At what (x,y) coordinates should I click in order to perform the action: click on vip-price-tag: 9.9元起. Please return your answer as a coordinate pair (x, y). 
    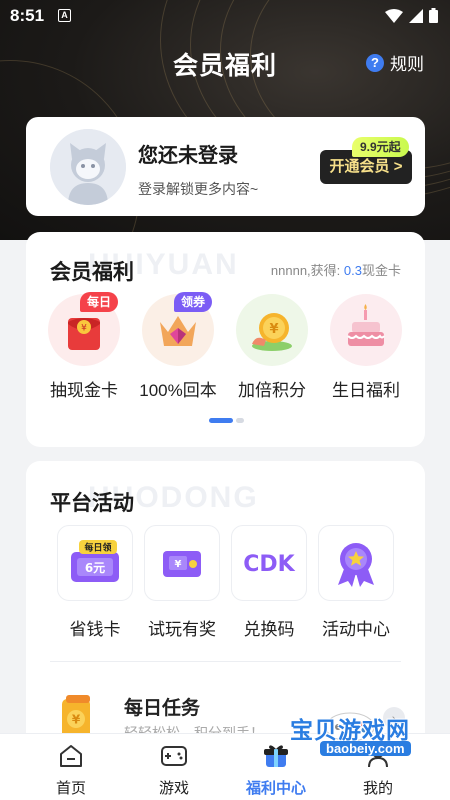
    Looking at the image, I should click on (380, 147).